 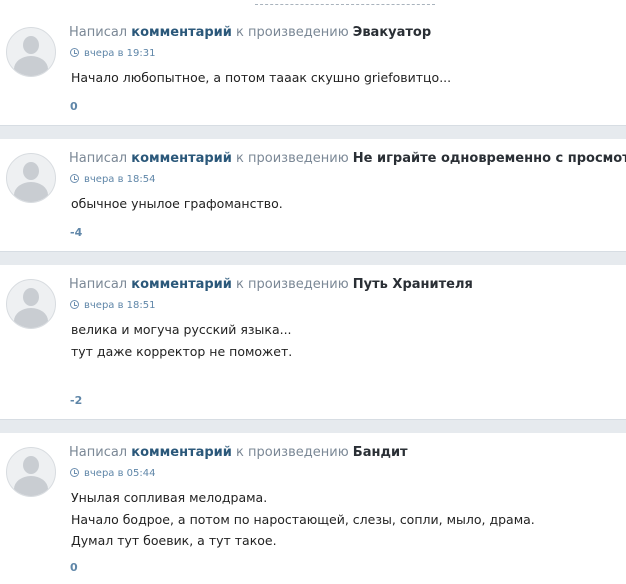 What do you see at coordinates (380, 452) in the screenshot?
I see `work-link: Бандит` at bounding box center [380, 452].